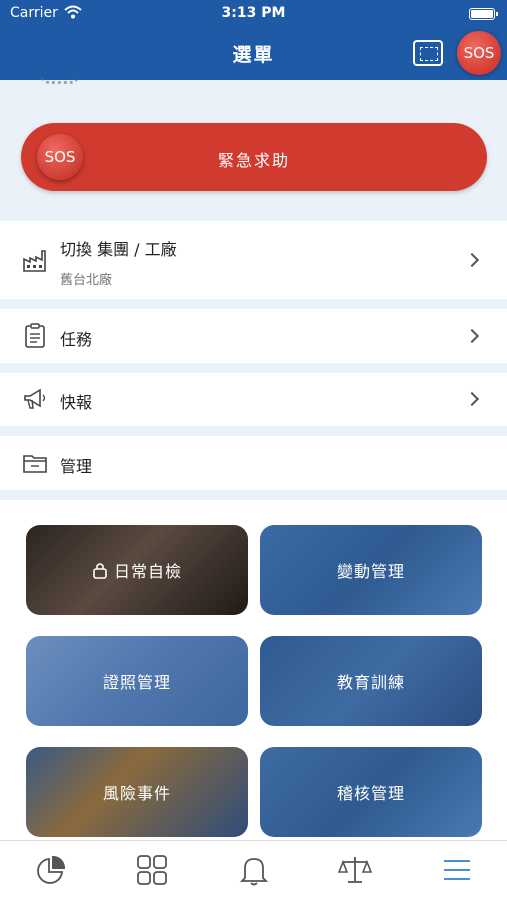 This screenshot has width=507, height=900. What do you see at coordinates (35, 398) in the screenshot?
I see `megaphone-icon` at bounding box center [35, 398].